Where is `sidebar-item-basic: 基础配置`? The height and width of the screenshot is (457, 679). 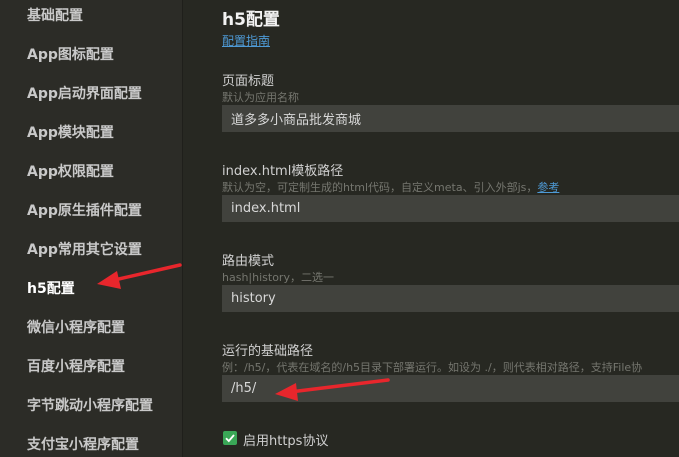
sidebar-item-basic: 基础配置 is located at coordinates (55, 15).